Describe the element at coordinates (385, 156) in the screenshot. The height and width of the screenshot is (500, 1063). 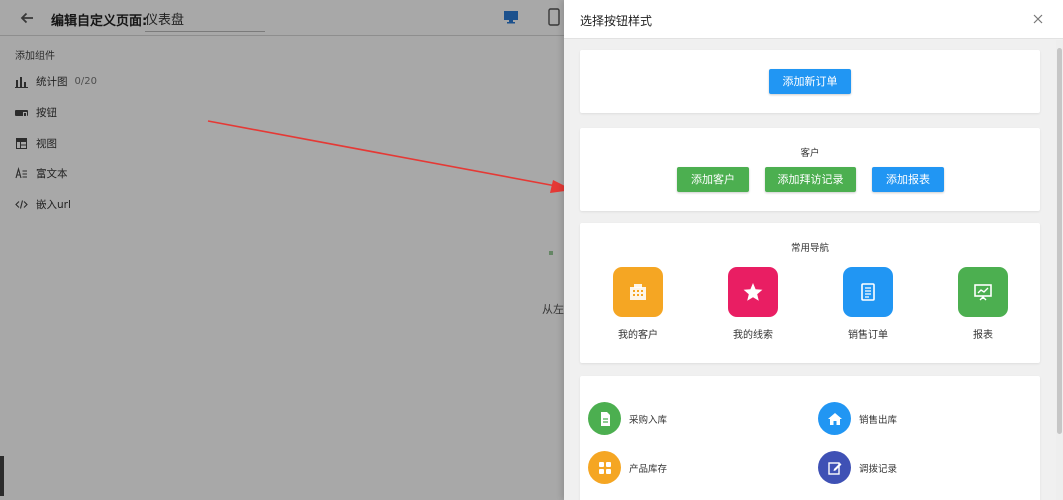
I see `annotation-arrow-icon` at that location.